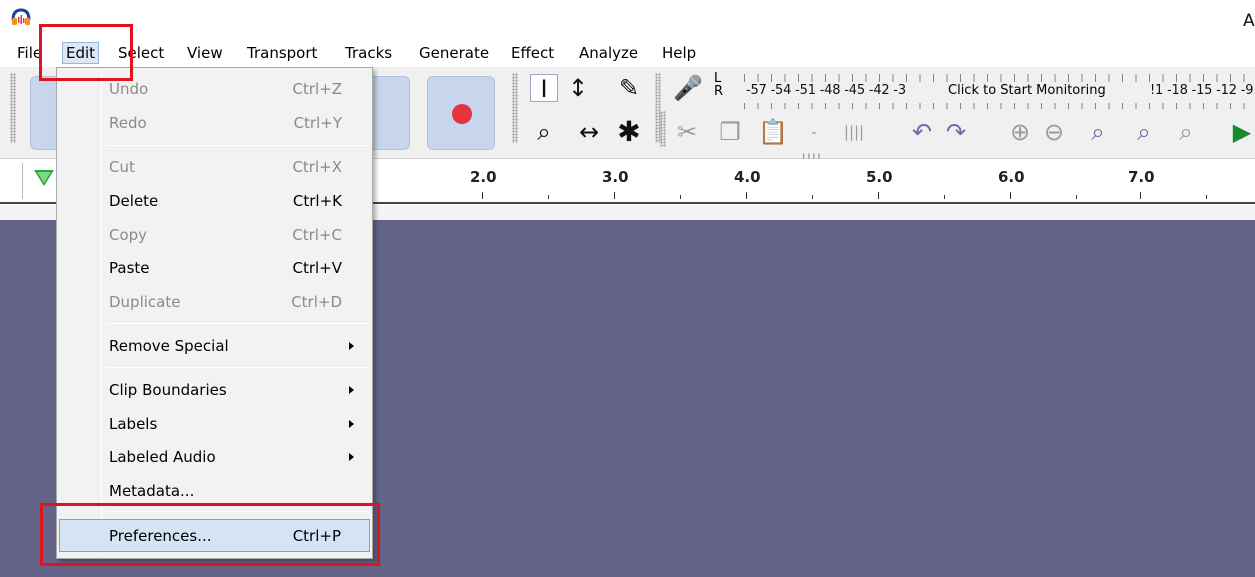 The width and height of the screenshot is (1255, 577). I want to click on undo-icon: ↶, so click(922, 132).